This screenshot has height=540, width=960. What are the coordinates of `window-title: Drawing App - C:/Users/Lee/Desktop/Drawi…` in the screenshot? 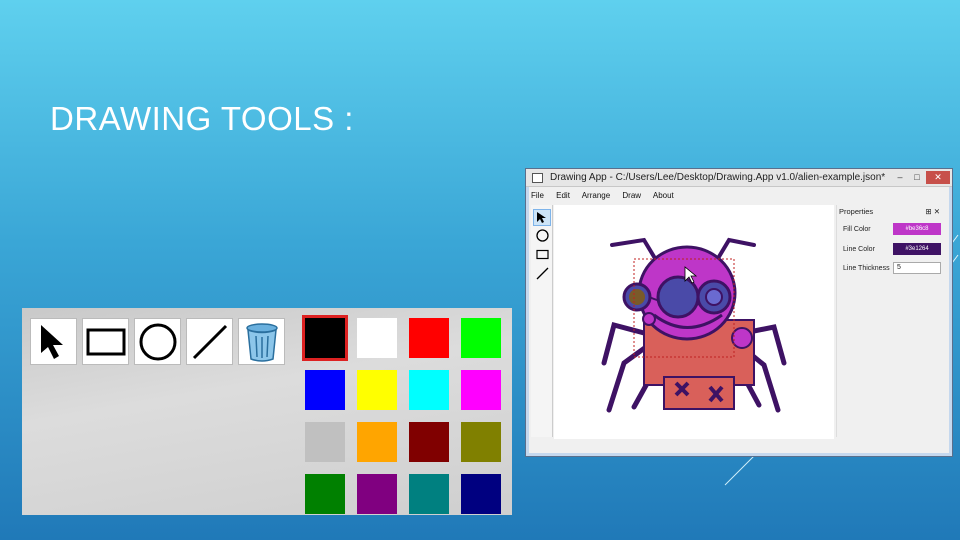 It's located at (718, 177).